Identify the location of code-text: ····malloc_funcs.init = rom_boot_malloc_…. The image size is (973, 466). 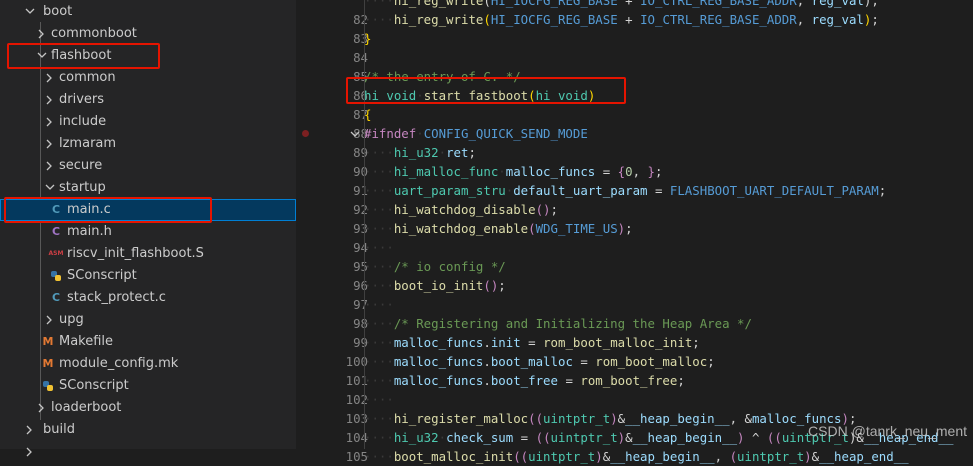
(532, 342).